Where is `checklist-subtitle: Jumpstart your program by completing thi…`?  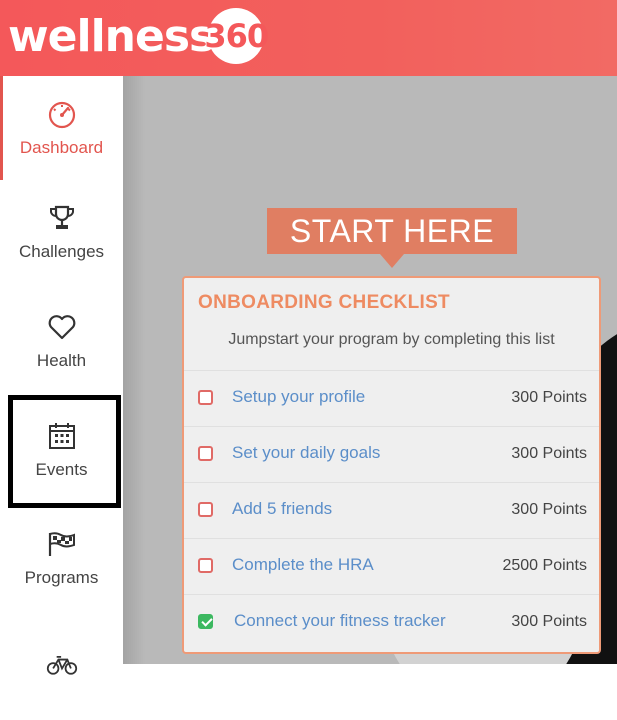
checklist-subtitle: Jumpstart your program by completing thi… is located at coordinates (391, 339).